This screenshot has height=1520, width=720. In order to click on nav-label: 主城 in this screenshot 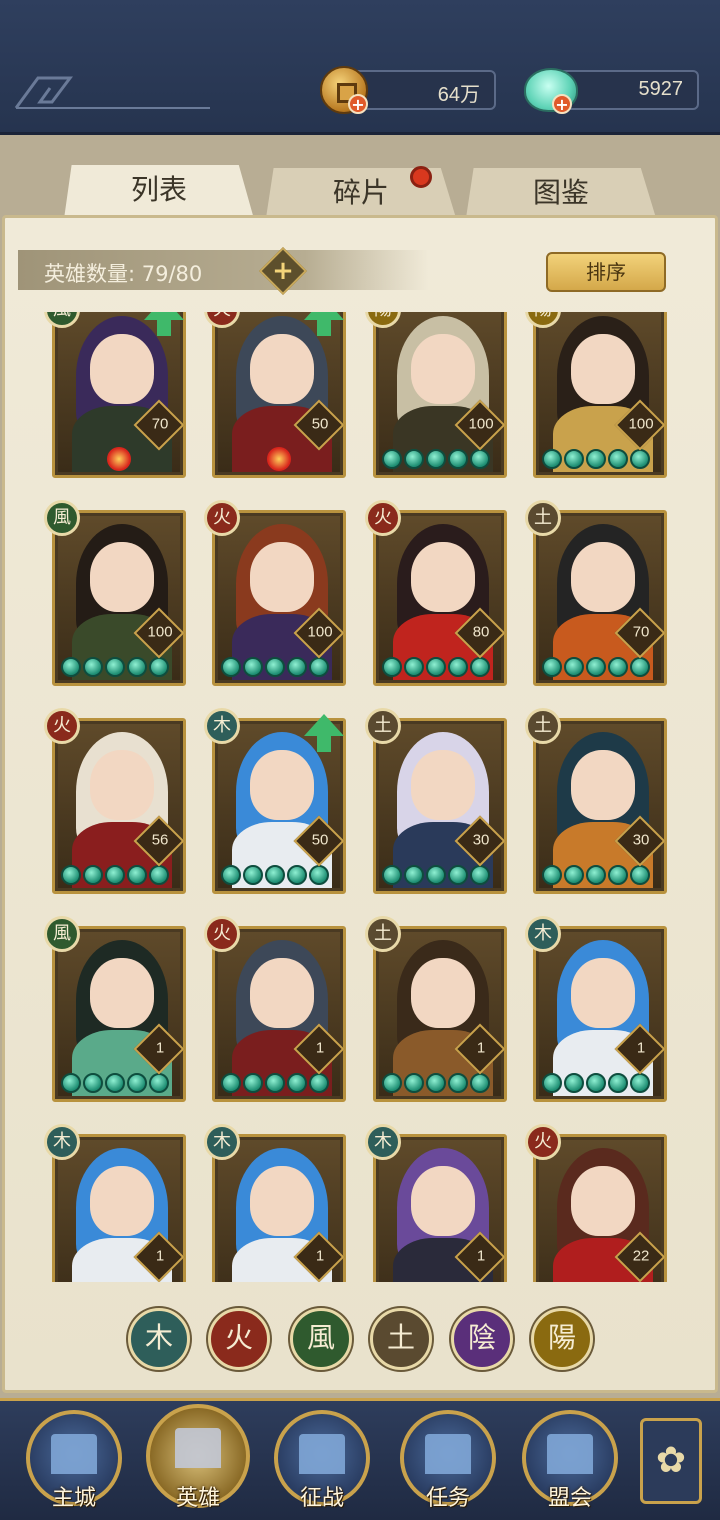, I will do `click(73, 1498)`.